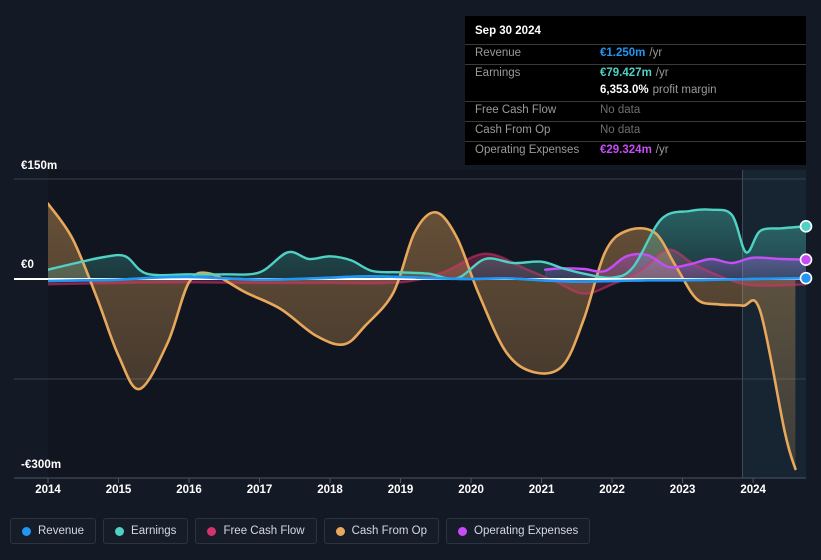  I want to click on tooltip-row-label: Cash From Op, so click(513, 130).